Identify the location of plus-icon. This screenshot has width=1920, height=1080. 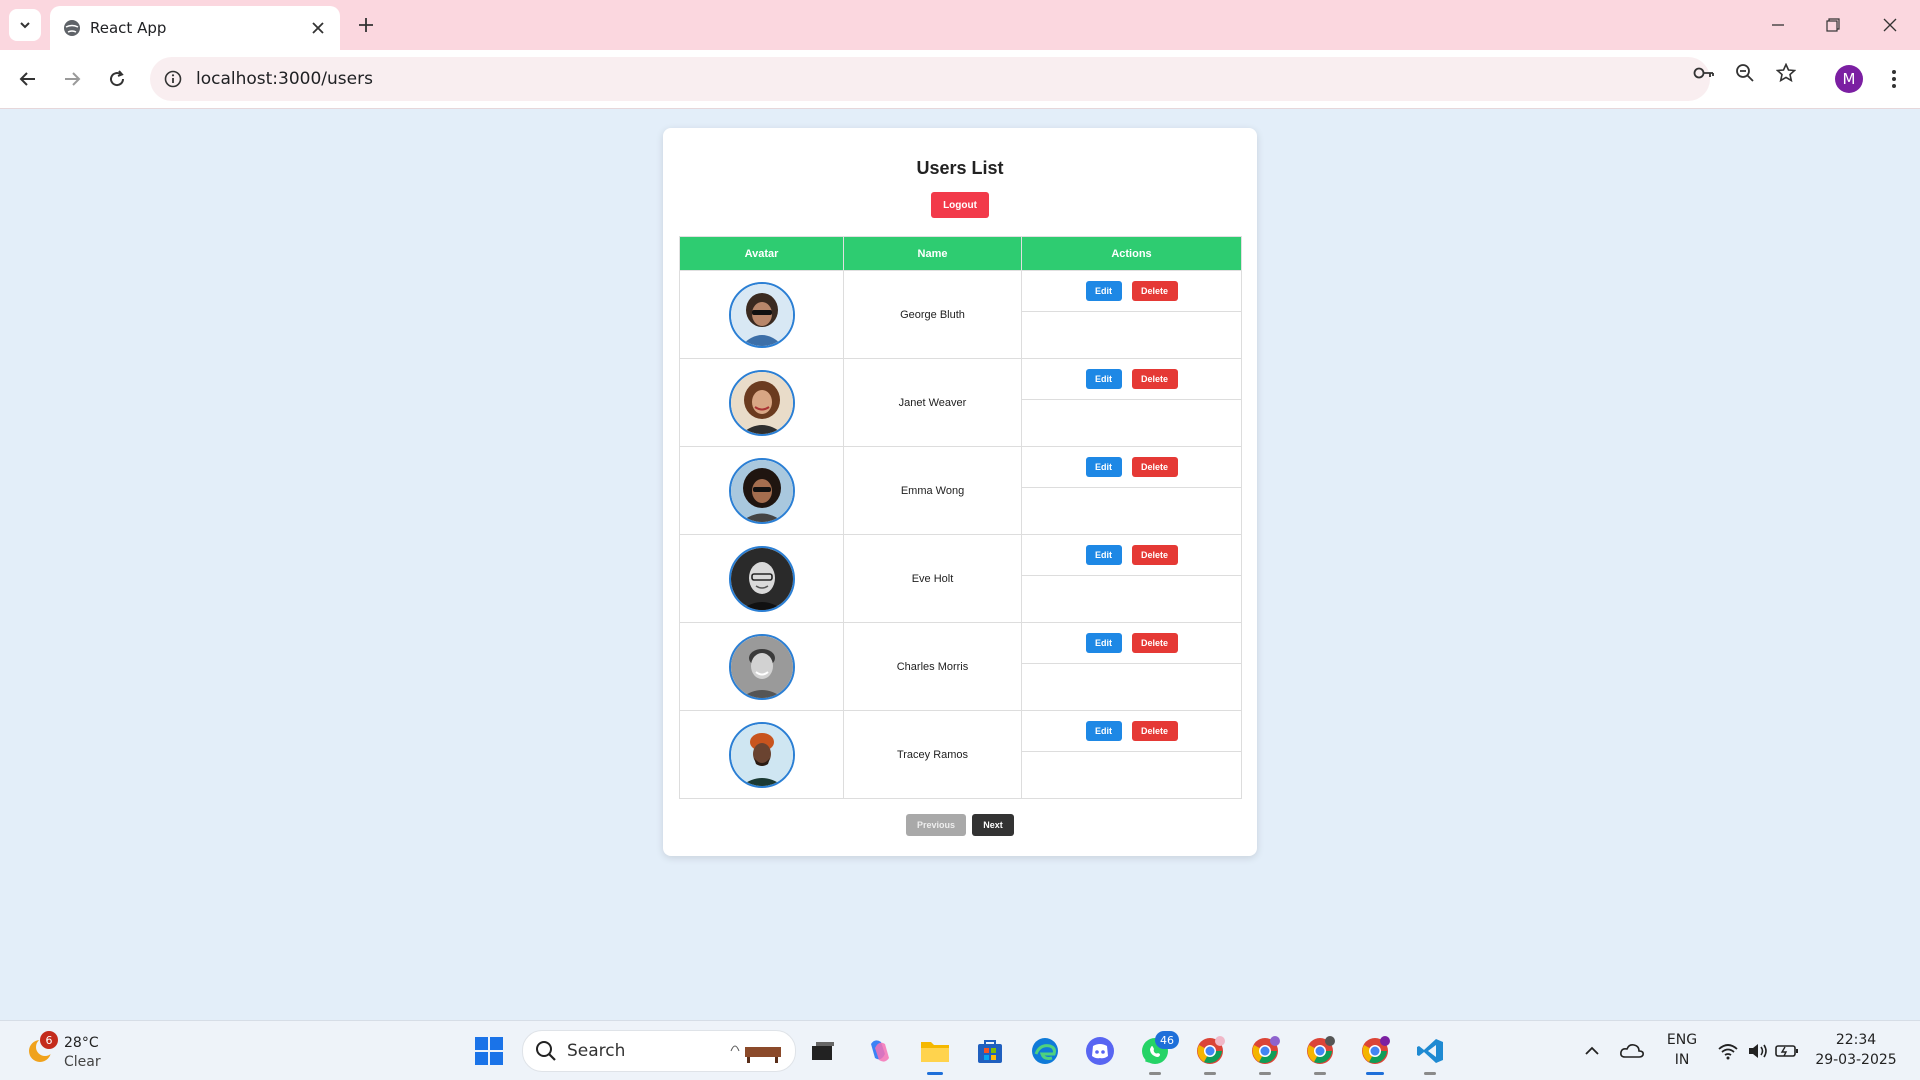
(366, 25).